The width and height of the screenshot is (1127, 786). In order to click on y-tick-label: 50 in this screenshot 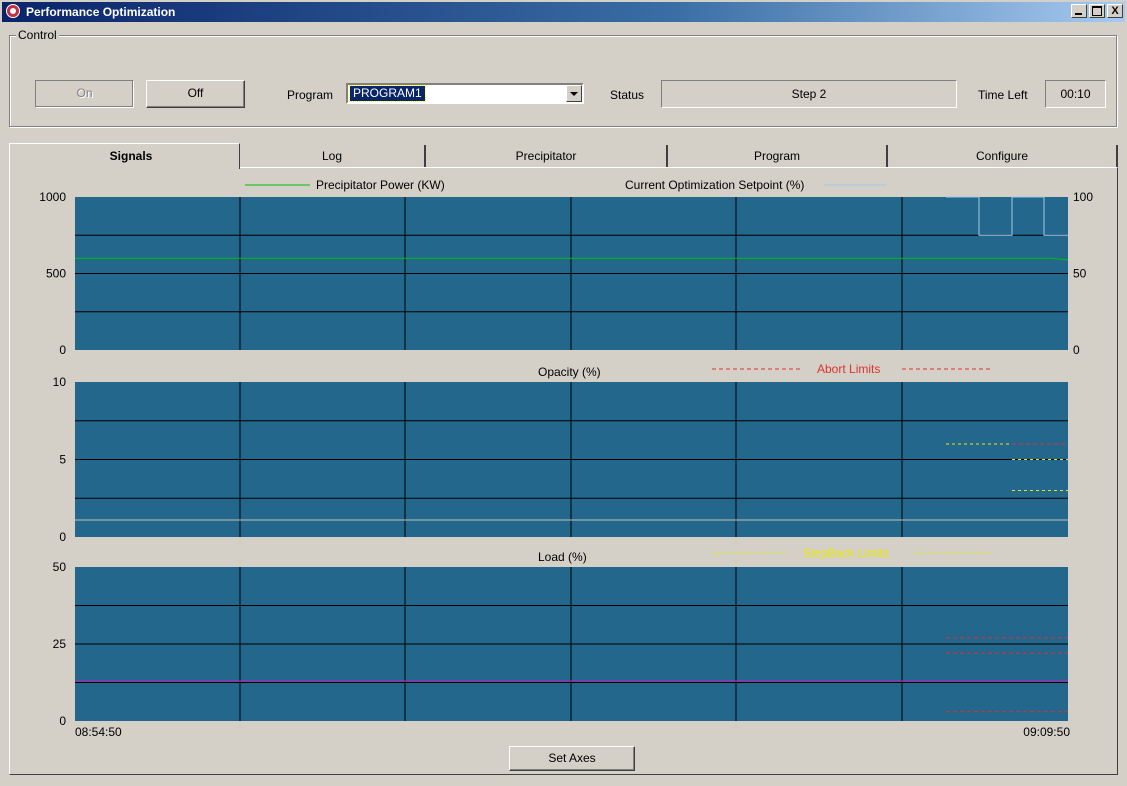, I will do `click(60, 567)`.